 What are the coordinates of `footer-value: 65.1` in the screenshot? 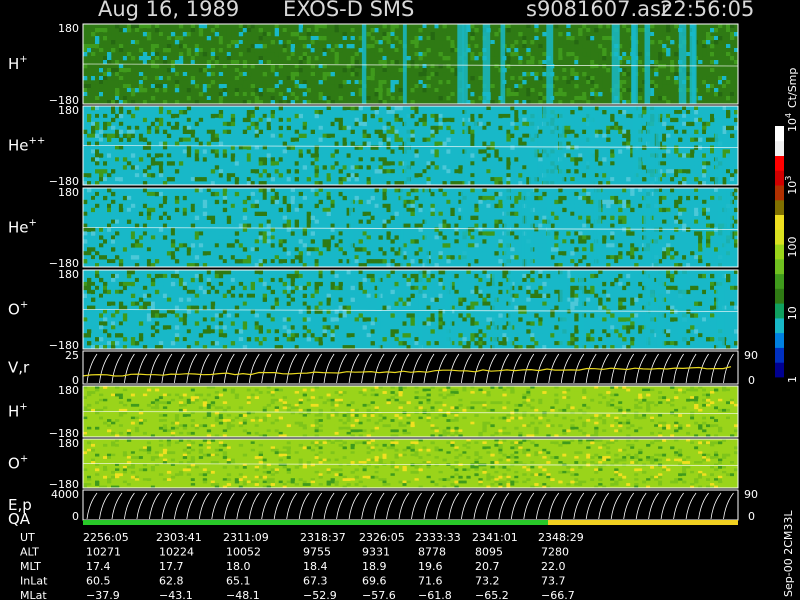 It's located at (238, 581).